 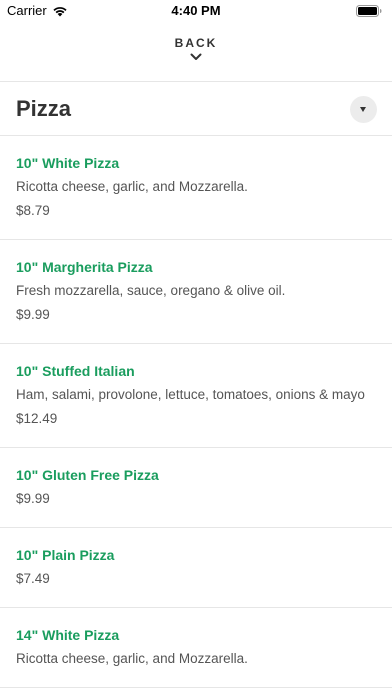 What do you see at coordinates (33, 578) in the screenshot?
I see `item-price: $7.49` at bounding box center [33, 578].